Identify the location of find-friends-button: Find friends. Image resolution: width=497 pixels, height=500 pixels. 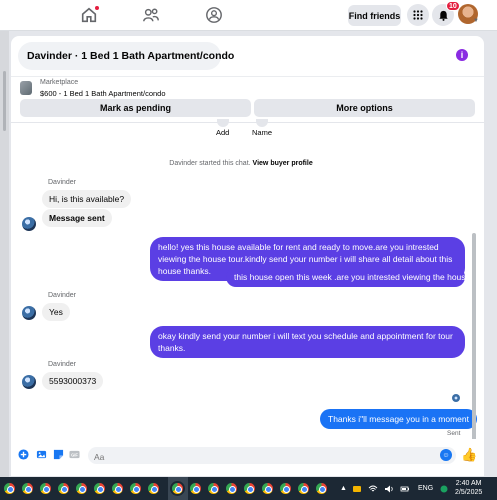
(374, 15).